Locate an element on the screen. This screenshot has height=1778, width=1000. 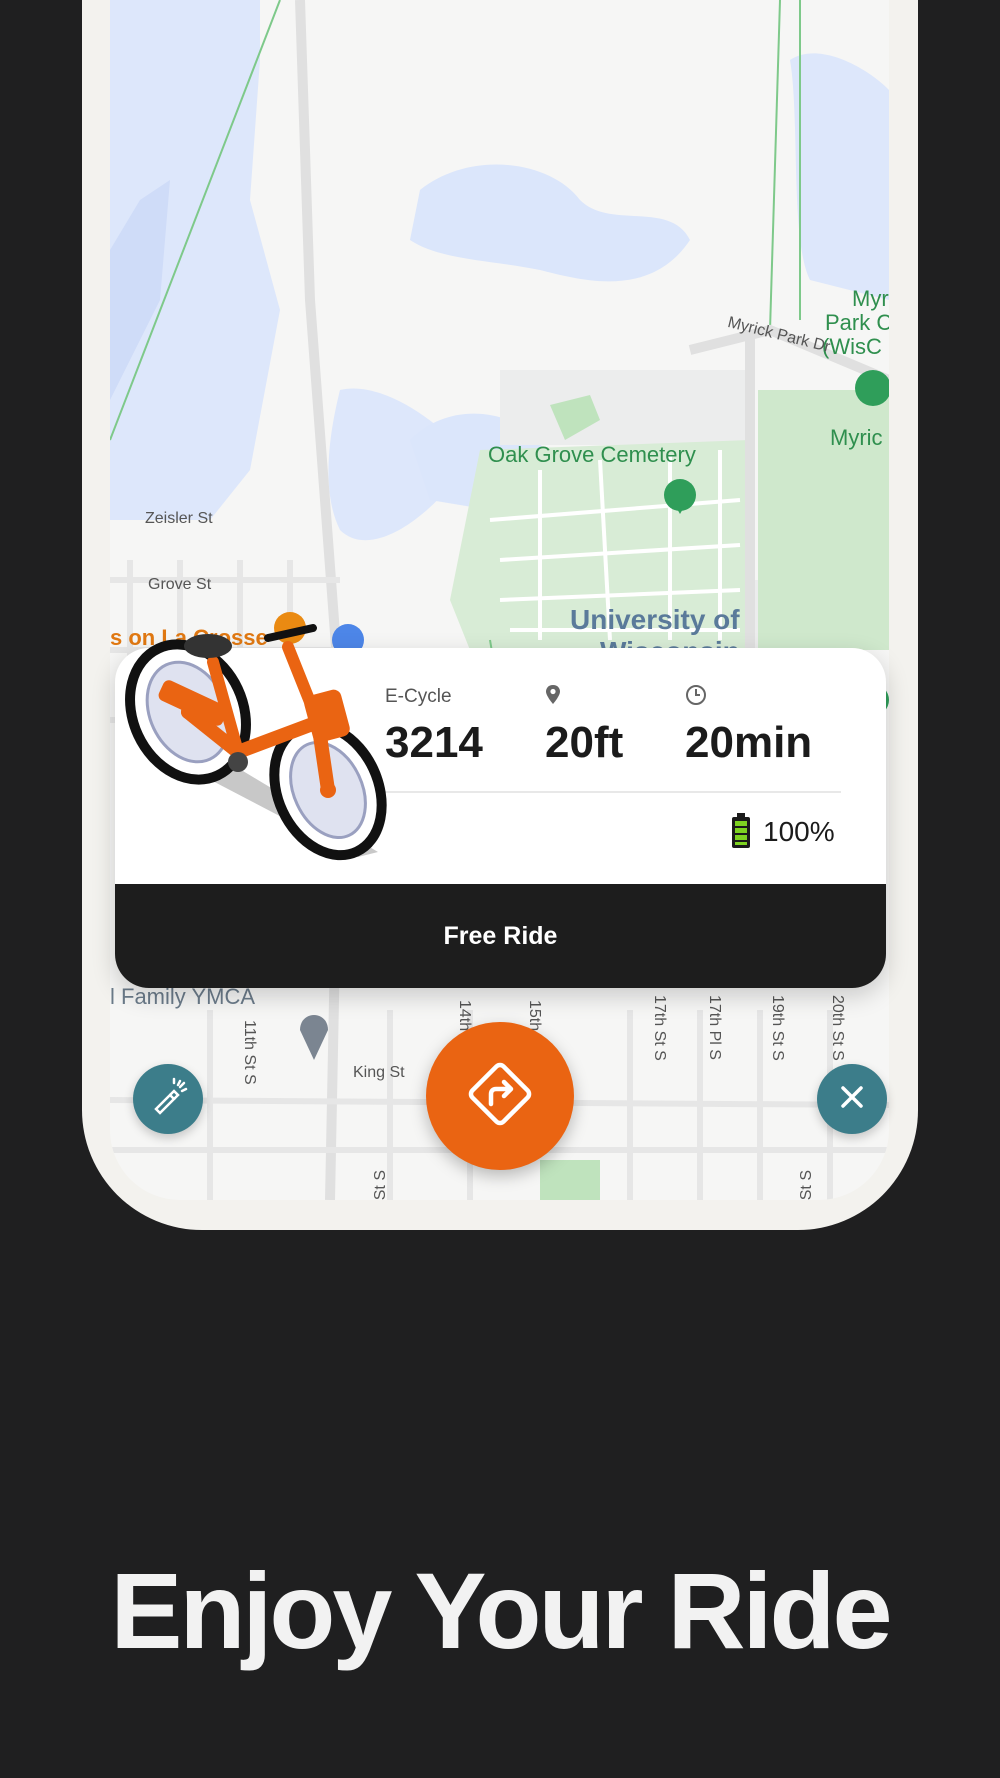
map-label-oak-grove: Oak Grove Cemetery is located at coordinates (592, 454).